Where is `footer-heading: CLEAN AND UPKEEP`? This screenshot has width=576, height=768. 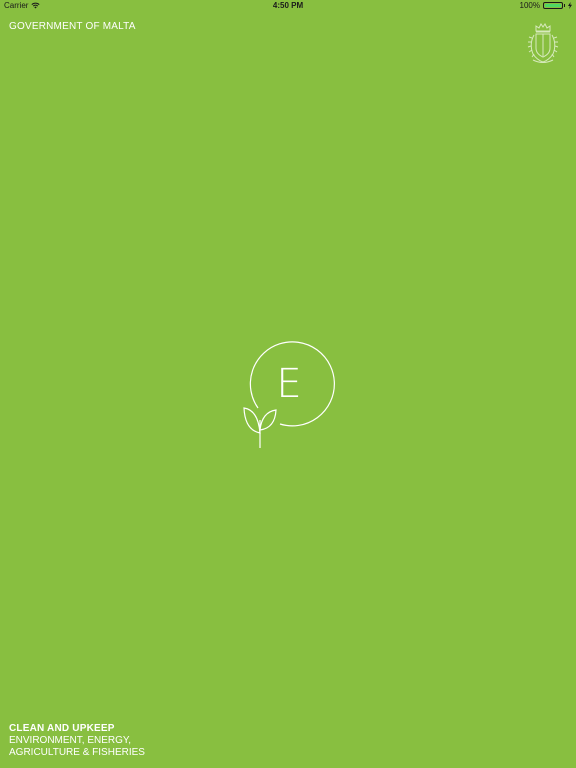
footer-heading: CLEAN AND UPKEEP is located at coordinates (62, 728).